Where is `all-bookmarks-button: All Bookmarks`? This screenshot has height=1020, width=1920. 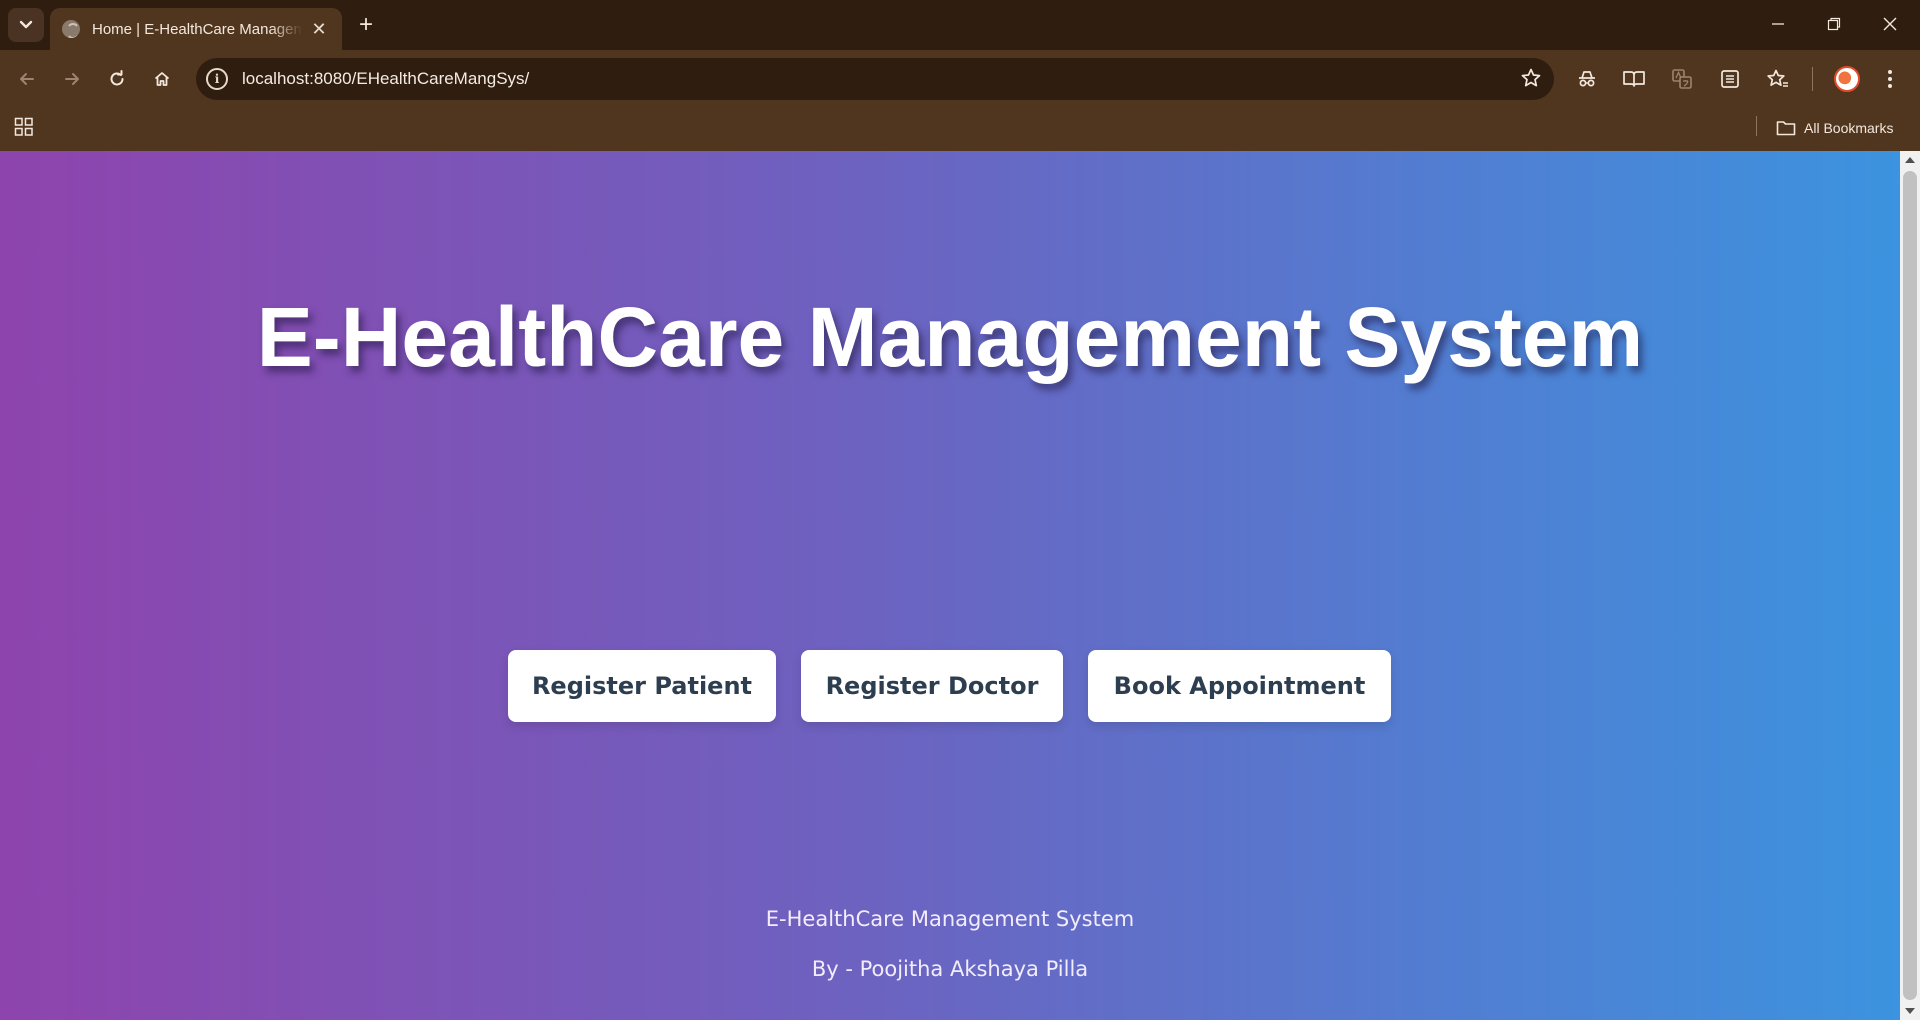
all-bookmarks-button: All Bookmarks is located at coordinates (1834, 128).